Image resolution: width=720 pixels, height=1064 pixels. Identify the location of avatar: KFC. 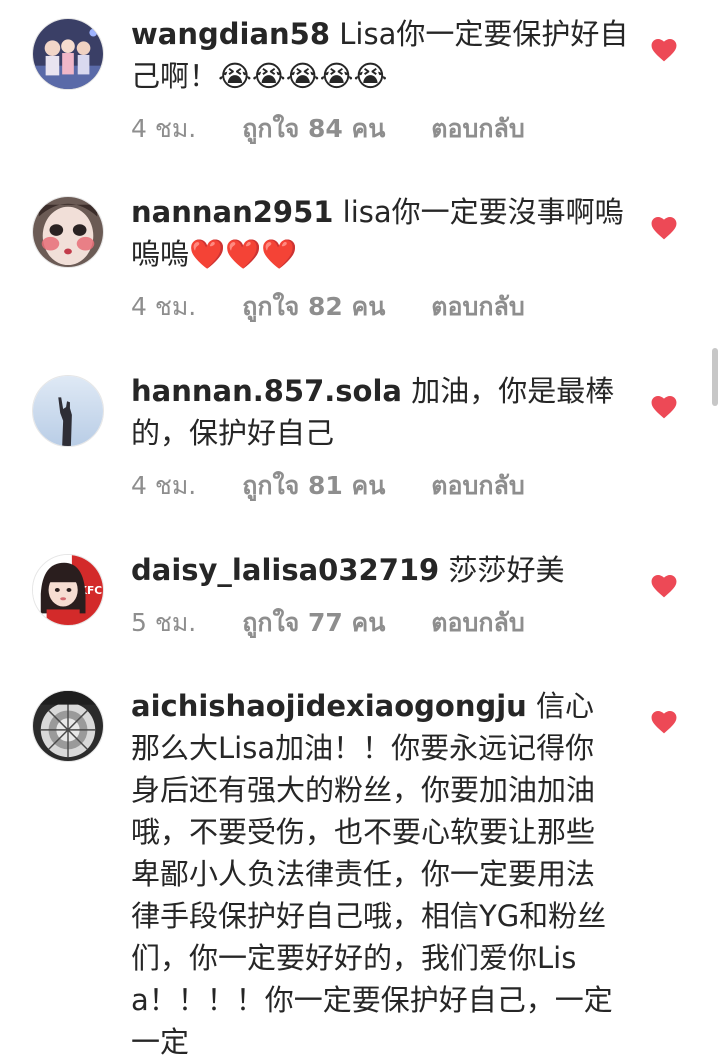
(68, 590).